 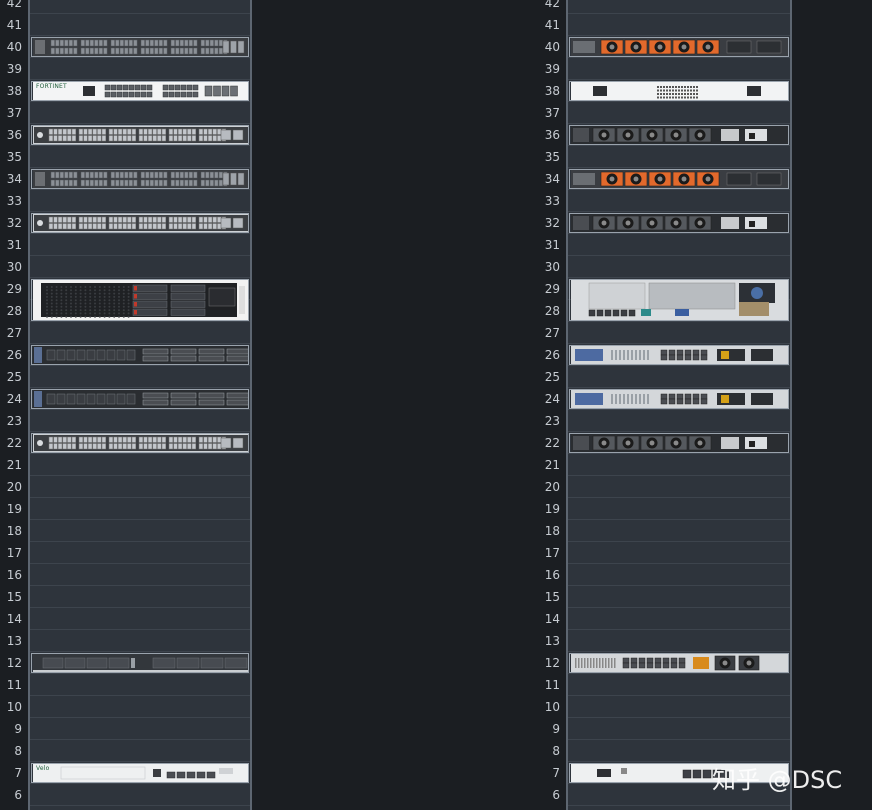 What do you see at coordinates (14, 91) in the screenshot?
I see `rack-unit-label: 38` at bounding box center [14, 91].